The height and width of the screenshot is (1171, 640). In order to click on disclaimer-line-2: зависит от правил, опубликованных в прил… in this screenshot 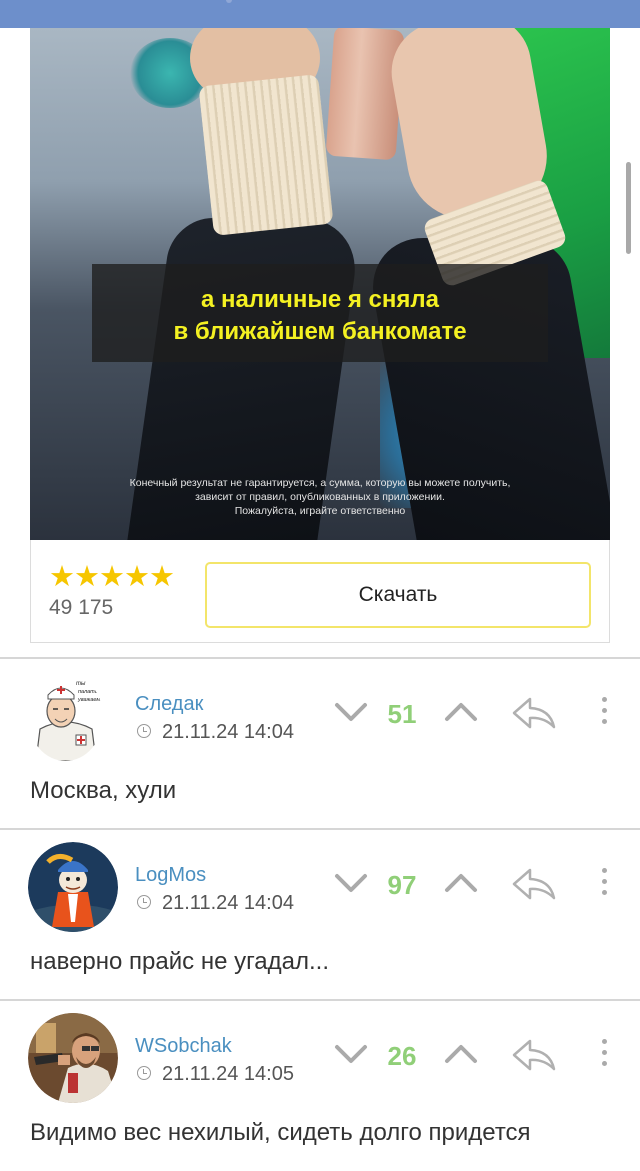, I will do `click(320, 497)`.